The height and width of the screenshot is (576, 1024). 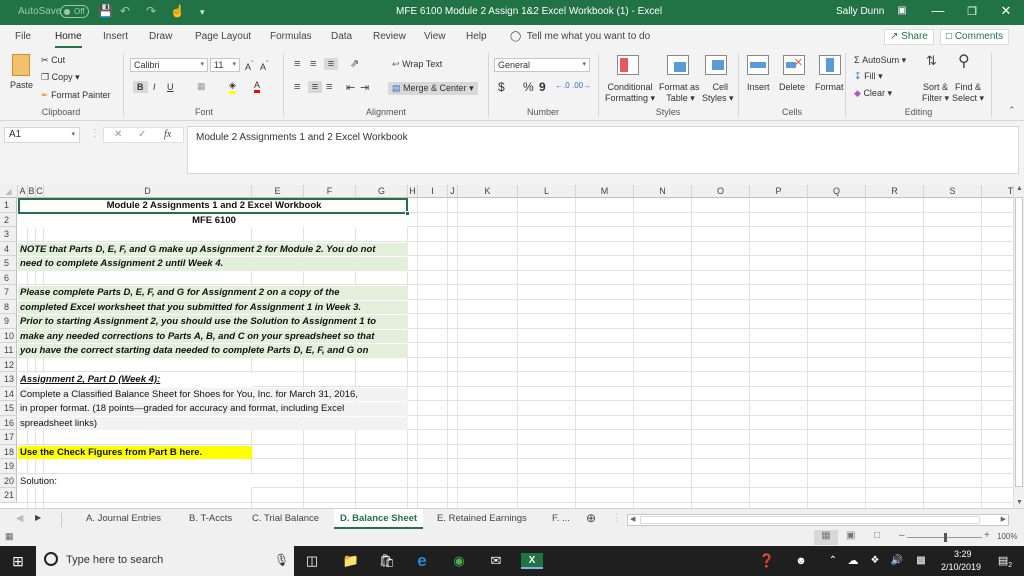 I want to click on percent-button: %, so click(x=528, y=87).